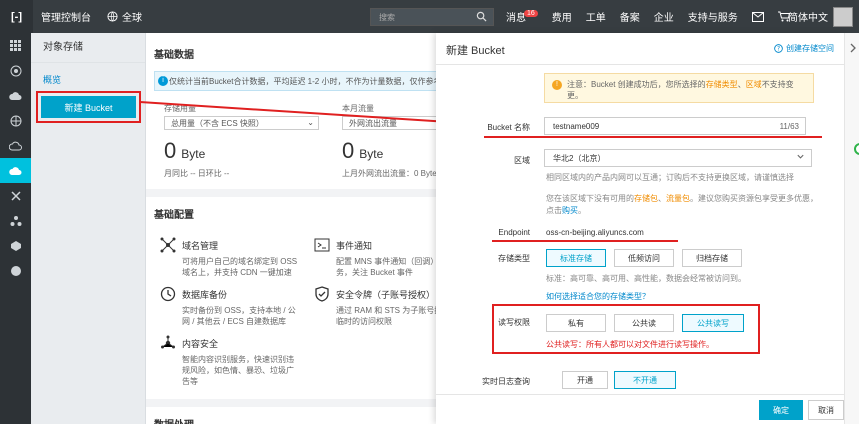  I want to click on buy-prefix: 点击, so click(554, 210).